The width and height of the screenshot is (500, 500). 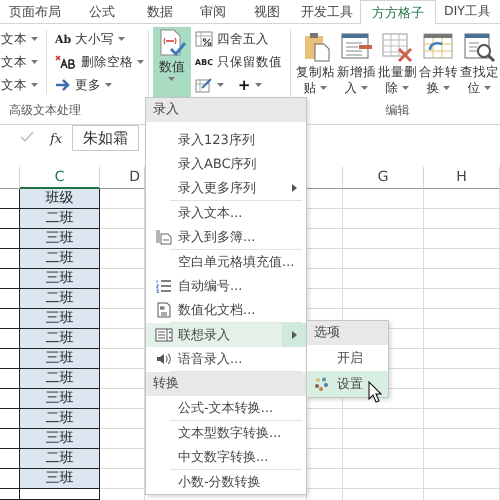 I want to click on menu-item: 联想录入, so click(x=226, y=335).